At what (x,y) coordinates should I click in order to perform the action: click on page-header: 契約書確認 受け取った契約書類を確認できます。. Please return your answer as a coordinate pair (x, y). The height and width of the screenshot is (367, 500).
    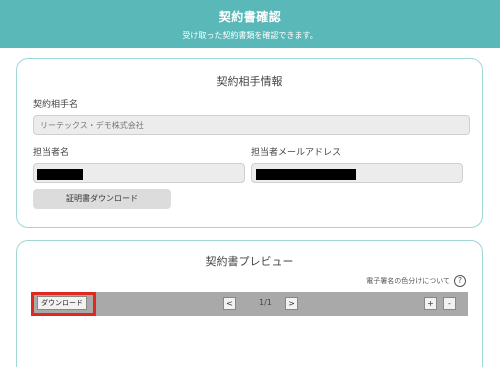
    Looking at the image, I should click on (250, 24).